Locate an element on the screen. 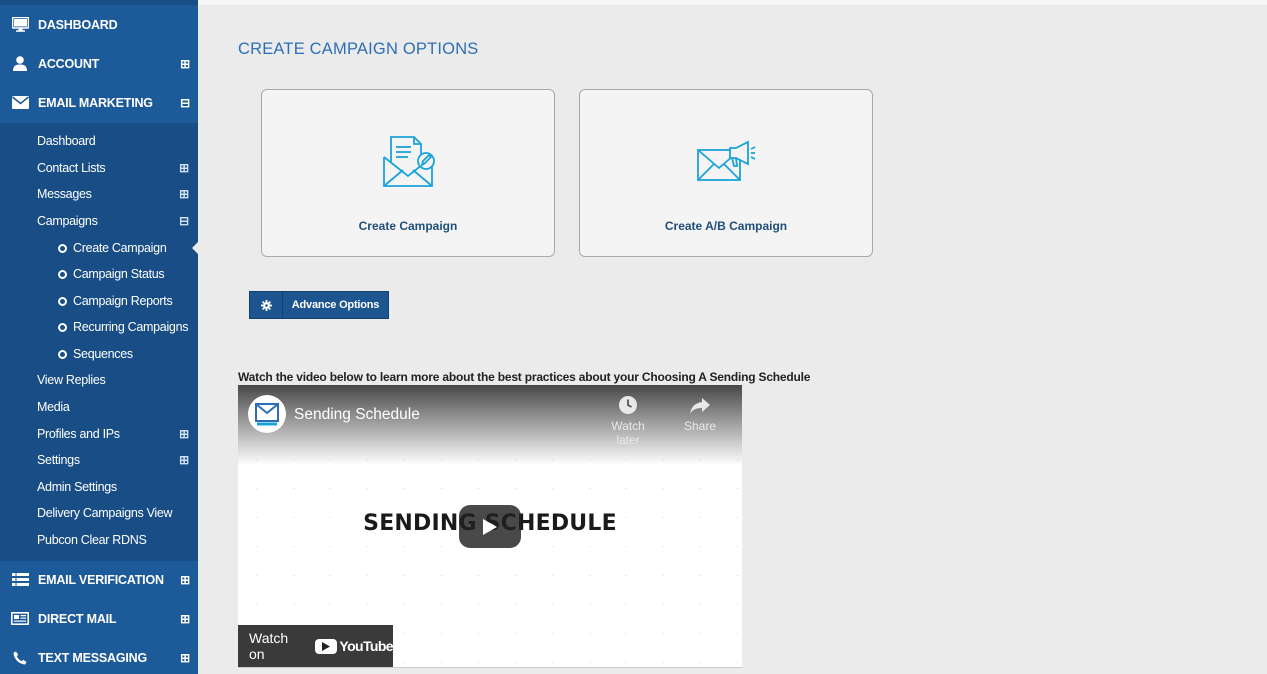 Image resolution: width=1267 pixels, height=674 pixels. sidebar-subsub-sequences: Sequences is located at coordinates (128, 354).